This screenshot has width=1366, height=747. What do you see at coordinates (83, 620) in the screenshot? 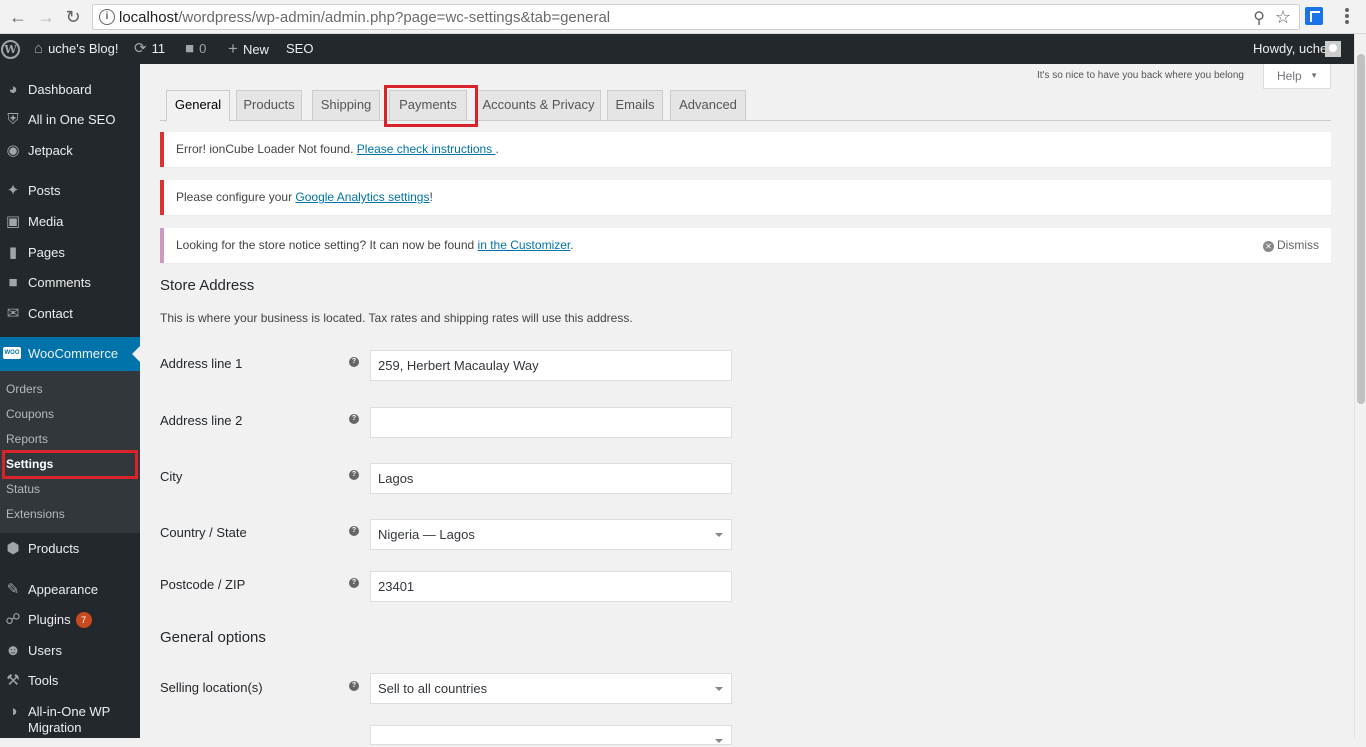
I see `plugins-update-badge: 7` at bounding box center [83, 620].